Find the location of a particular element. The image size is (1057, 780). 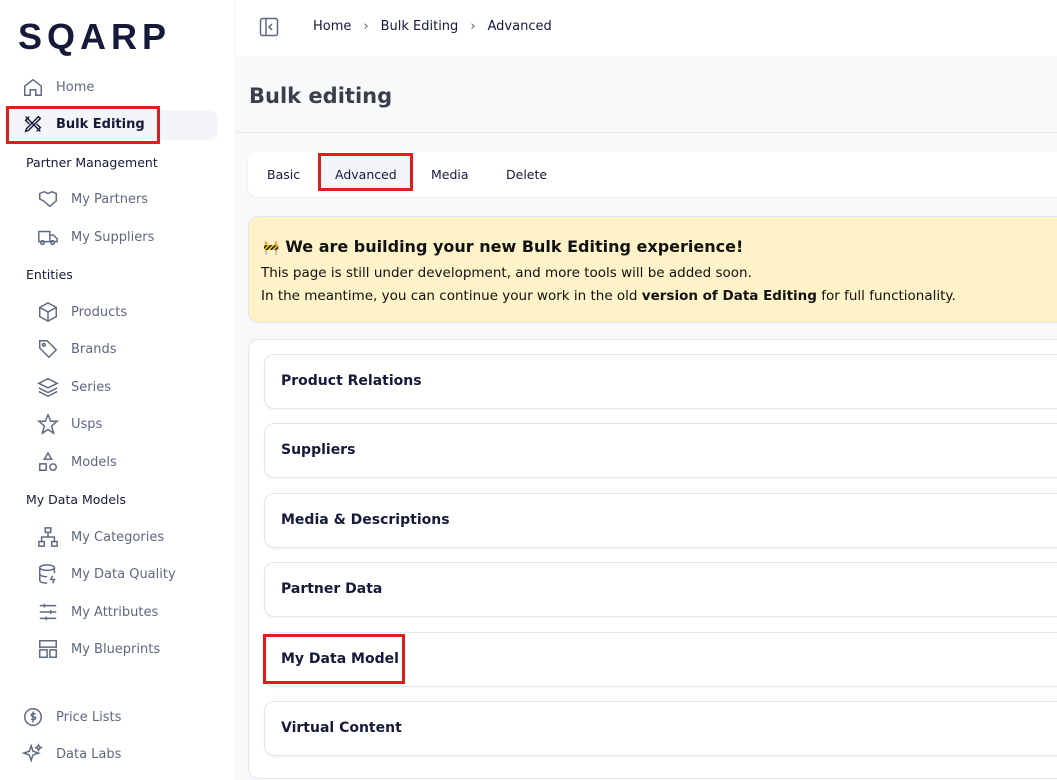

label: Data Labs is located at coordinates (89, 754).